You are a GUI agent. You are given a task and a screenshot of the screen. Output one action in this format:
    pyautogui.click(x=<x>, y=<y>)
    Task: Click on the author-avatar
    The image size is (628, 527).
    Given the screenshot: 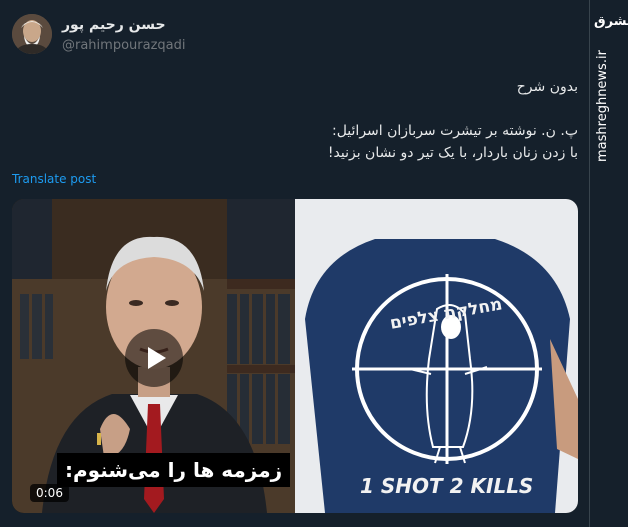 What is the action you would take?
    pyautogui.click(x=32, y=34)
    